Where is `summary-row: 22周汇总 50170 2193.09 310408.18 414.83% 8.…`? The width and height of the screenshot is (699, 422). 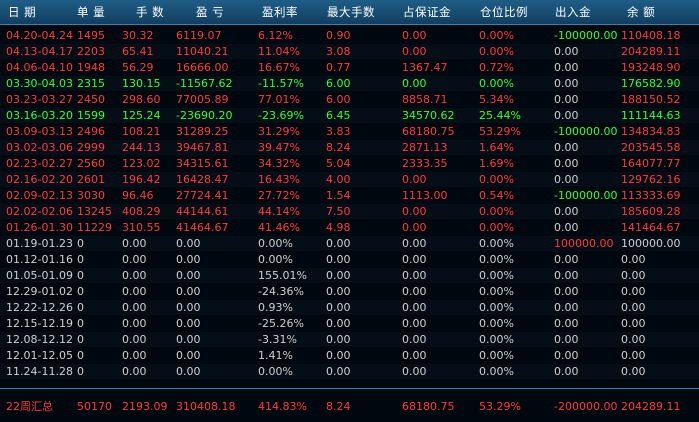
summary-row: 22周汇总 50170 2193.09 310408.18 414.83% 8.… is located at coordinates (349, 405).